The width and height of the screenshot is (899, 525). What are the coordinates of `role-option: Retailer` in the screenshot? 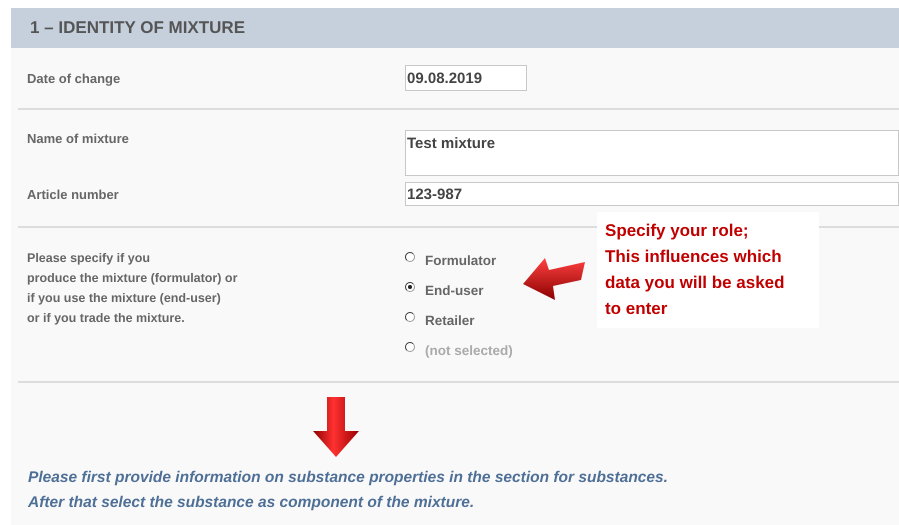 It's located at (459, 320).